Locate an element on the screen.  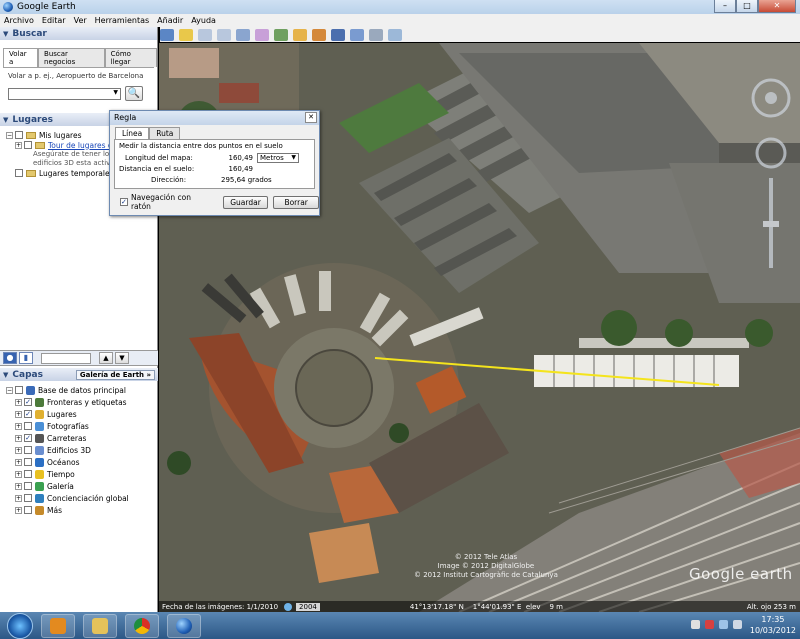
search-section-header: ▼ Buscar is located at coordinates (78, 33).